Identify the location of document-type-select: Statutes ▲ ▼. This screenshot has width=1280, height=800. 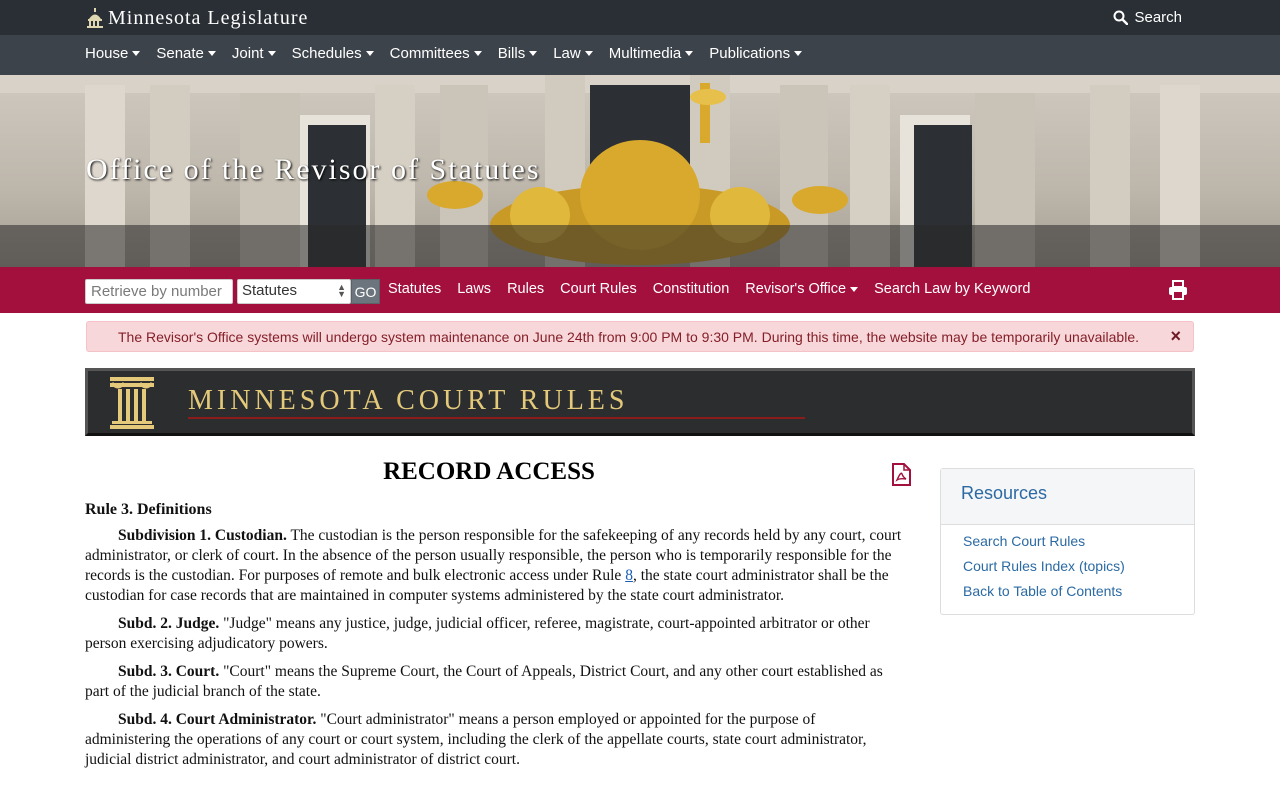
(294, 291).